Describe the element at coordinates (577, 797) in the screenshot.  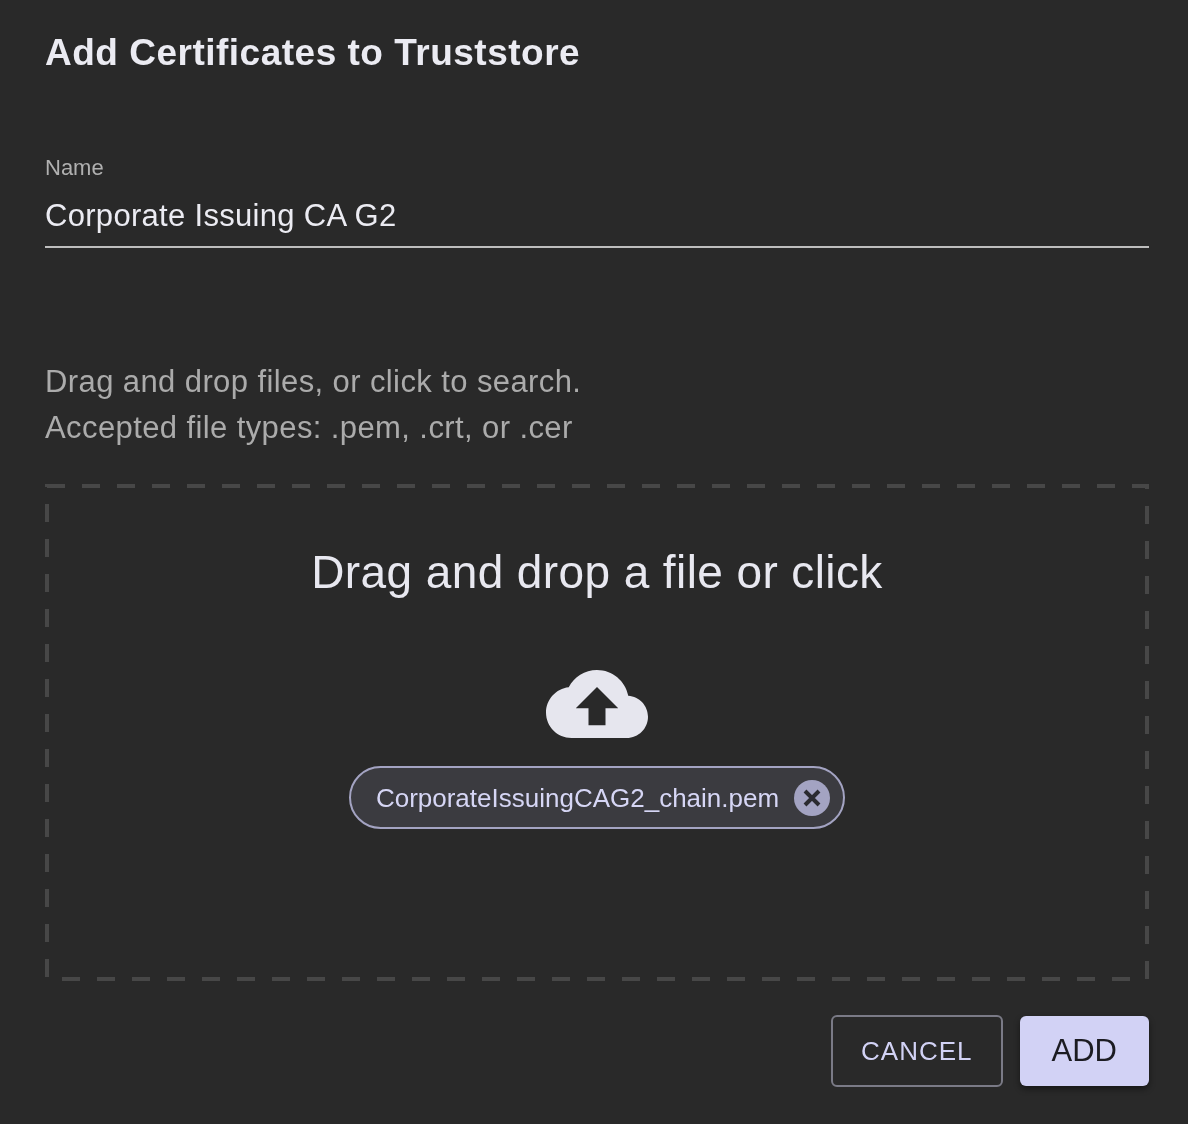
I see `file-name: CorporateIssuingCAG2_chain.pem` at that location.